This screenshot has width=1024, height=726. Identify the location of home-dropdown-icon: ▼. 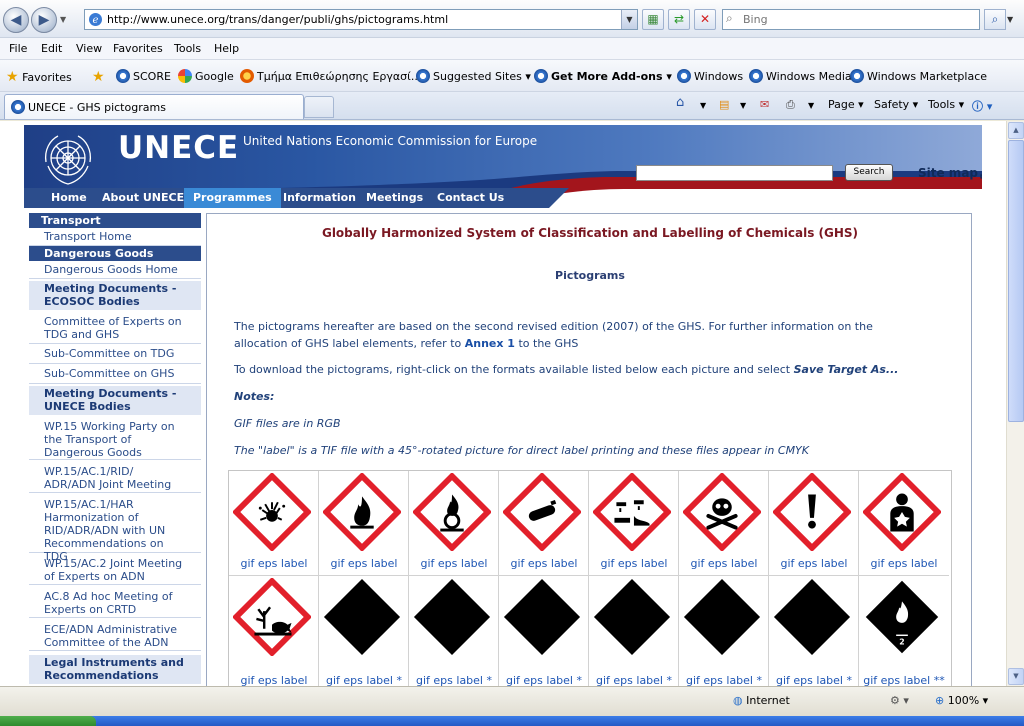
(703, 105).